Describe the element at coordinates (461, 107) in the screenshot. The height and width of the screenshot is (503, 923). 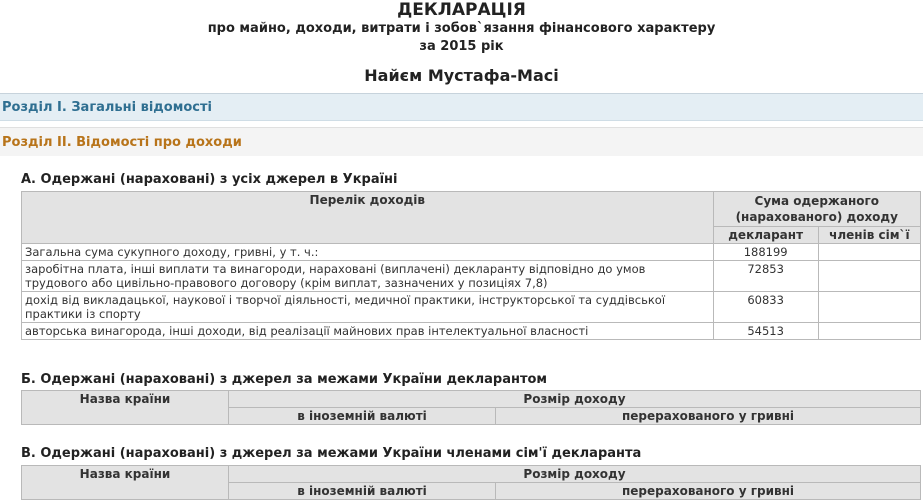
I see `section-general-info: Розділ I. Загальні відомості` at that location.